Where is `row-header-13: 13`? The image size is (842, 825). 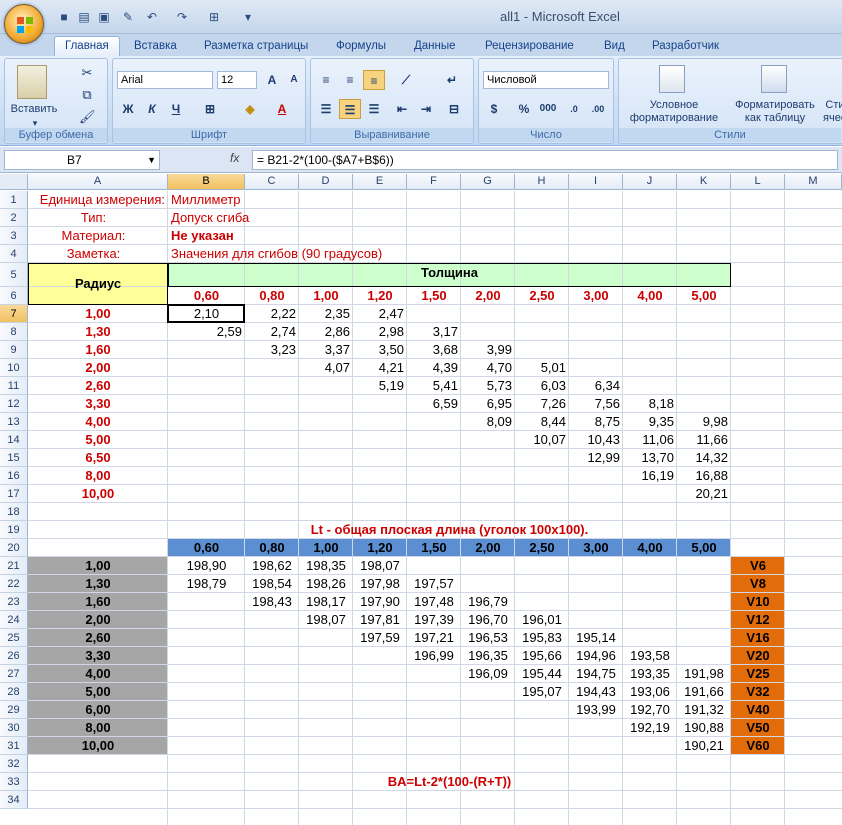 row-header-13: 13 is located at coordinates (14, 422).